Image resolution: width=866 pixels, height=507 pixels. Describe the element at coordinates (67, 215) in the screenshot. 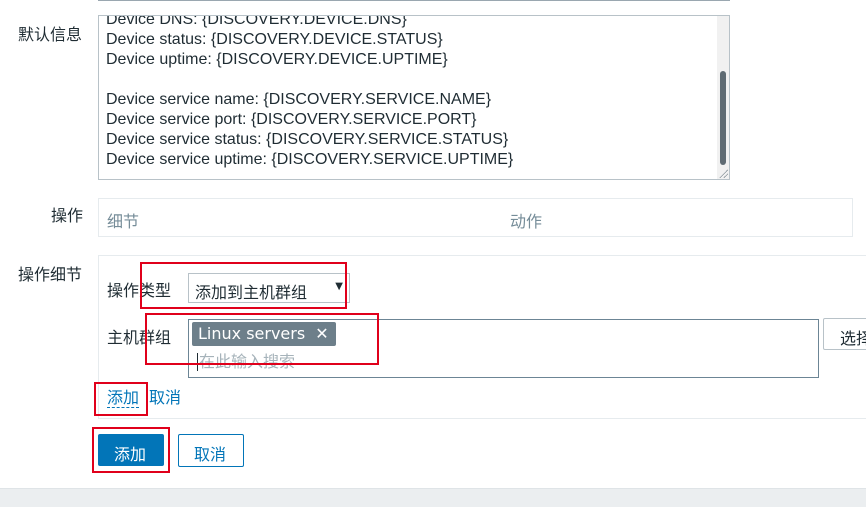

I see `operations-label: 操作` at that location.